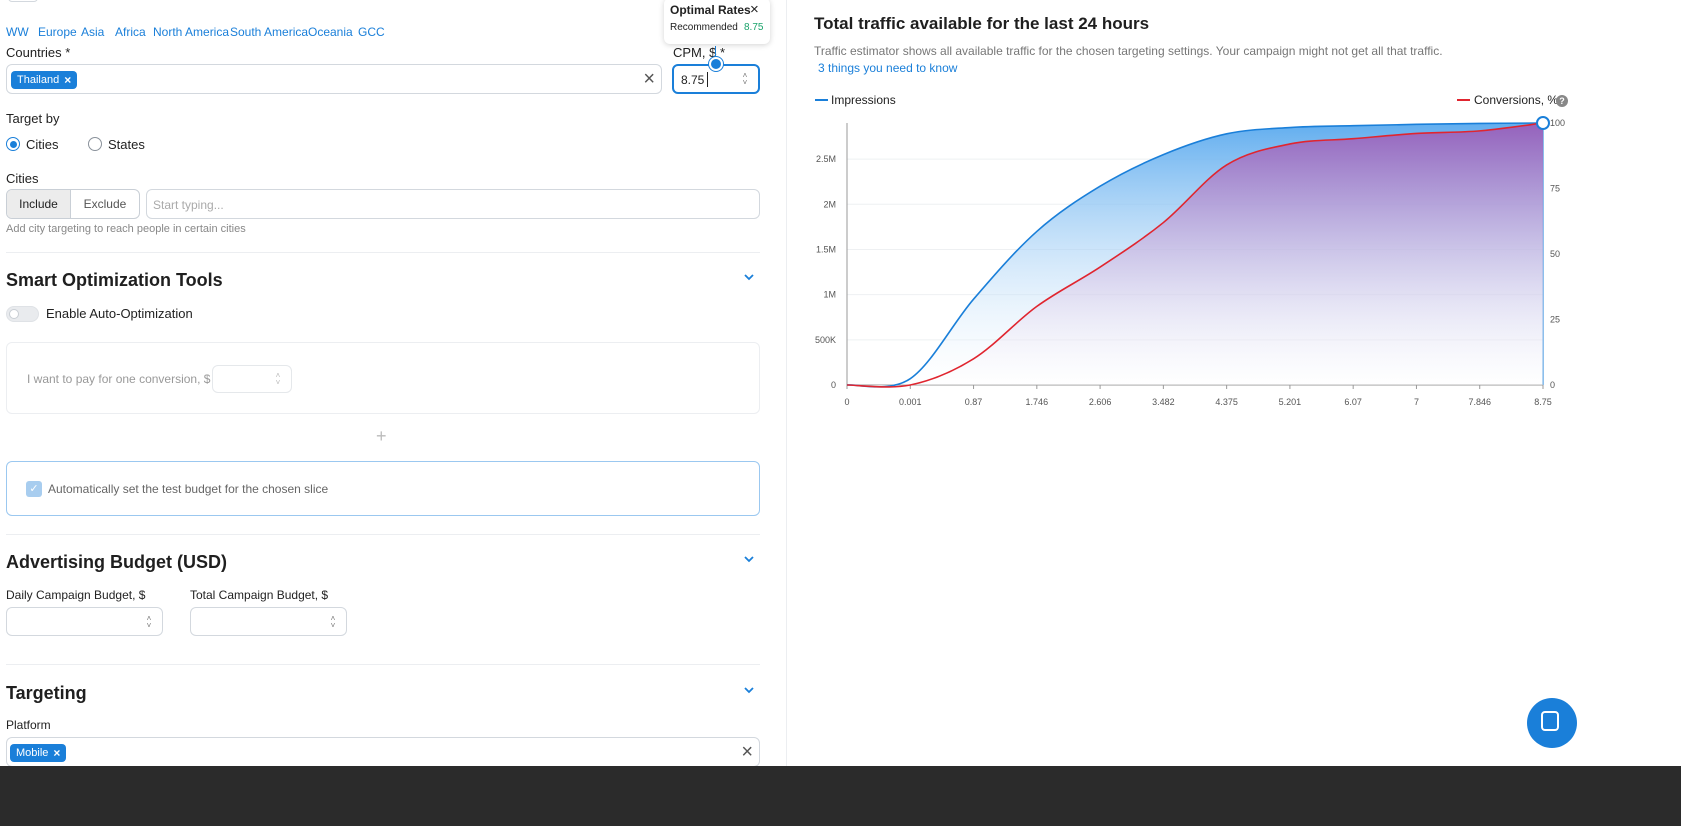 The height and width of the screenshot is (826, 1681). What do you see at coordinates (38, 80) in the screenshot?
I see `country-chip-label: Thailand` at bounding box center [38, 80].